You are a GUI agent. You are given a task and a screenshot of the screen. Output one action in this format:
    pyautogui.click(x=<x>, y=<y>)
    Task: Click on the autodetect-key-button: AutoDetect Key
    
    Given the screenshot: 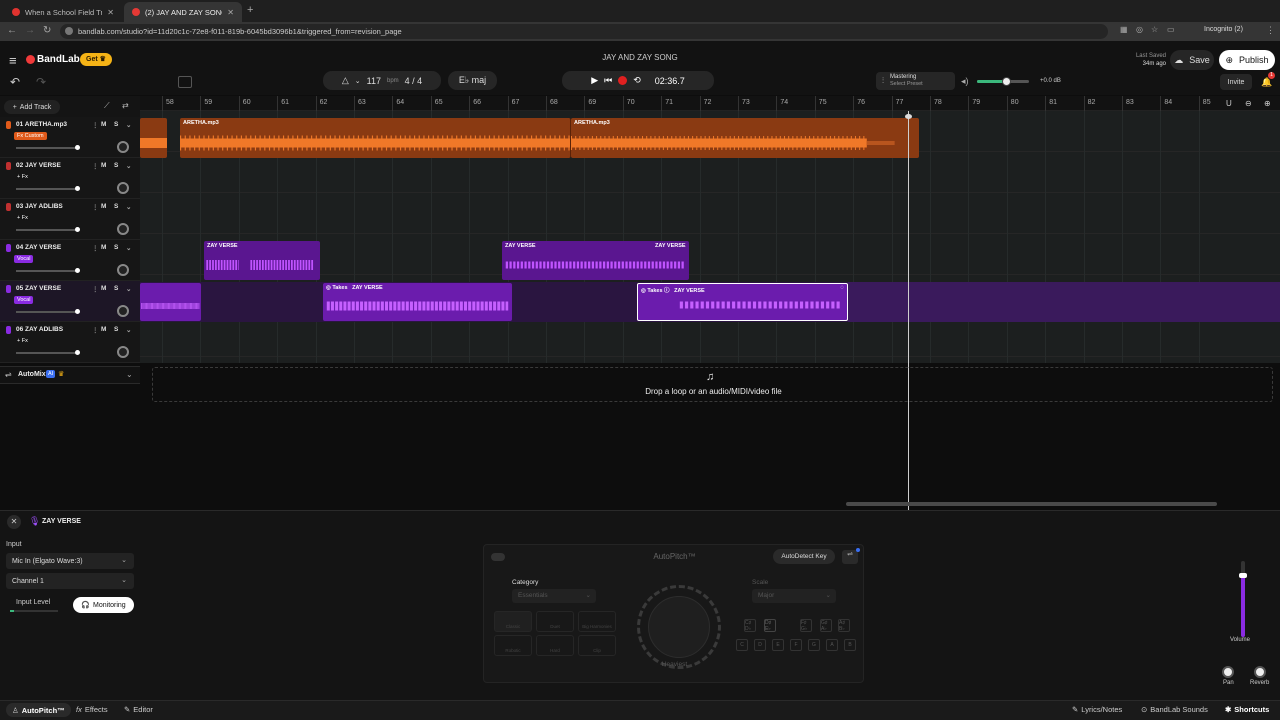 What is the action you would take?
    pyautogui.click(x=804, y=556)
    